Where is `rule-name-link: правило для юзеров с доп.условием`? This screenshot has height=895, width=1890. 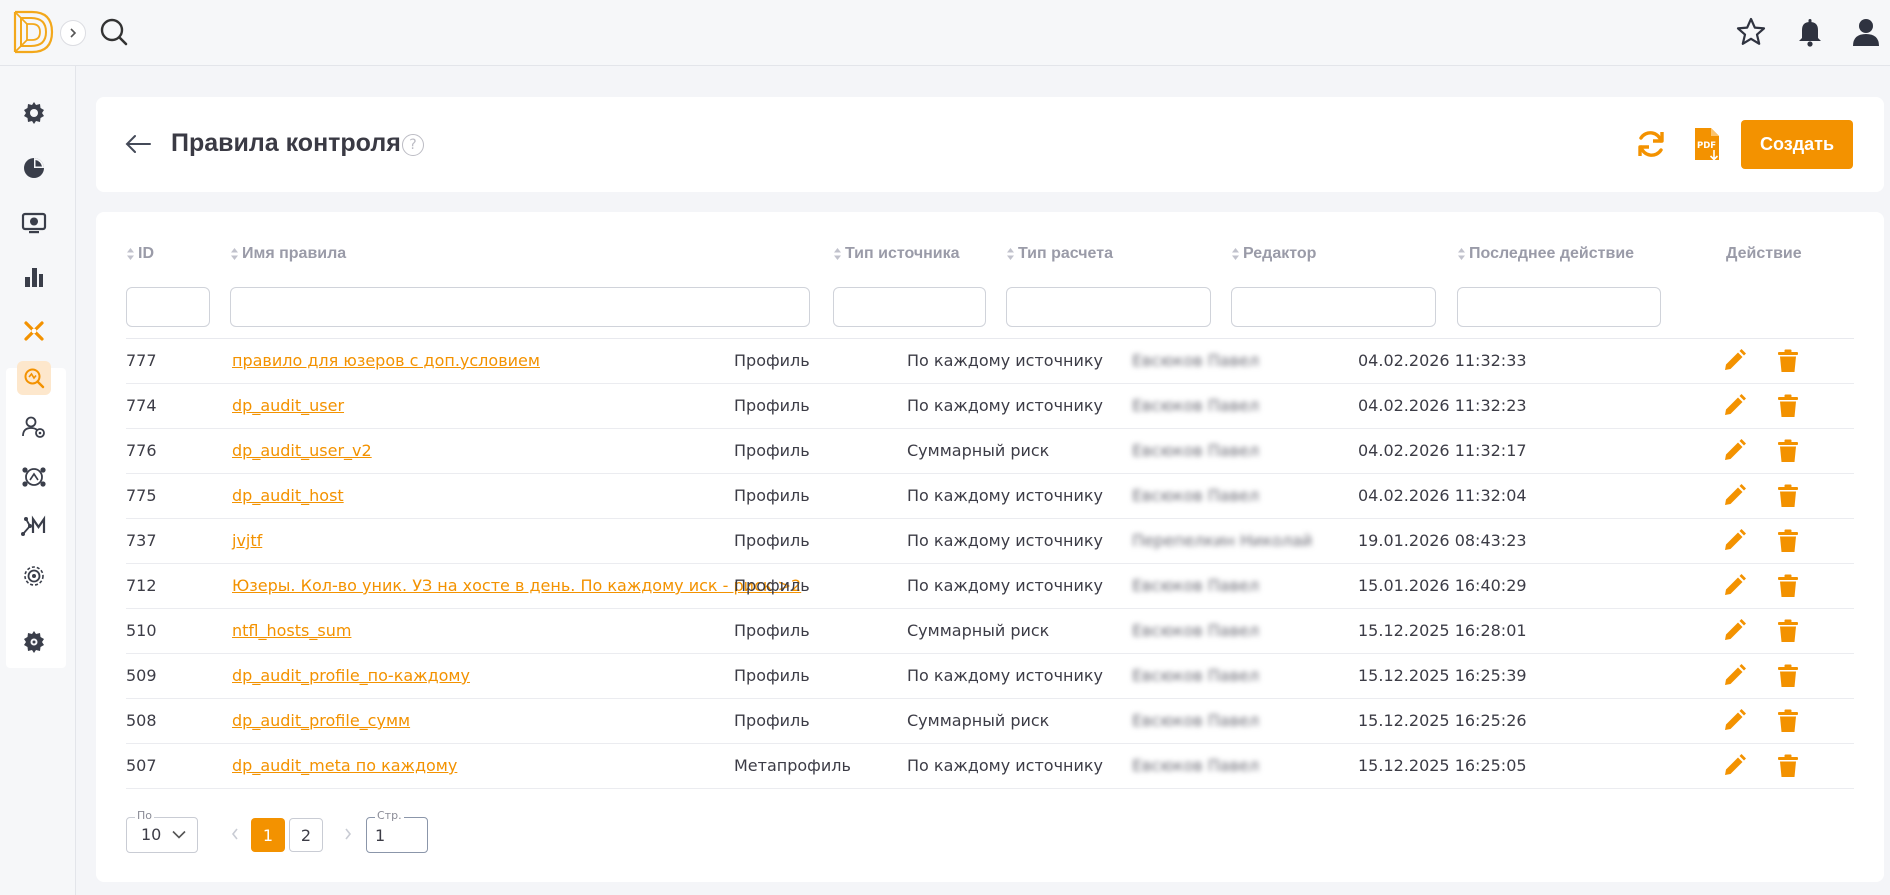 rule-name-link: правило для юзеров с доп.условием is located at coordinates (386, 360).